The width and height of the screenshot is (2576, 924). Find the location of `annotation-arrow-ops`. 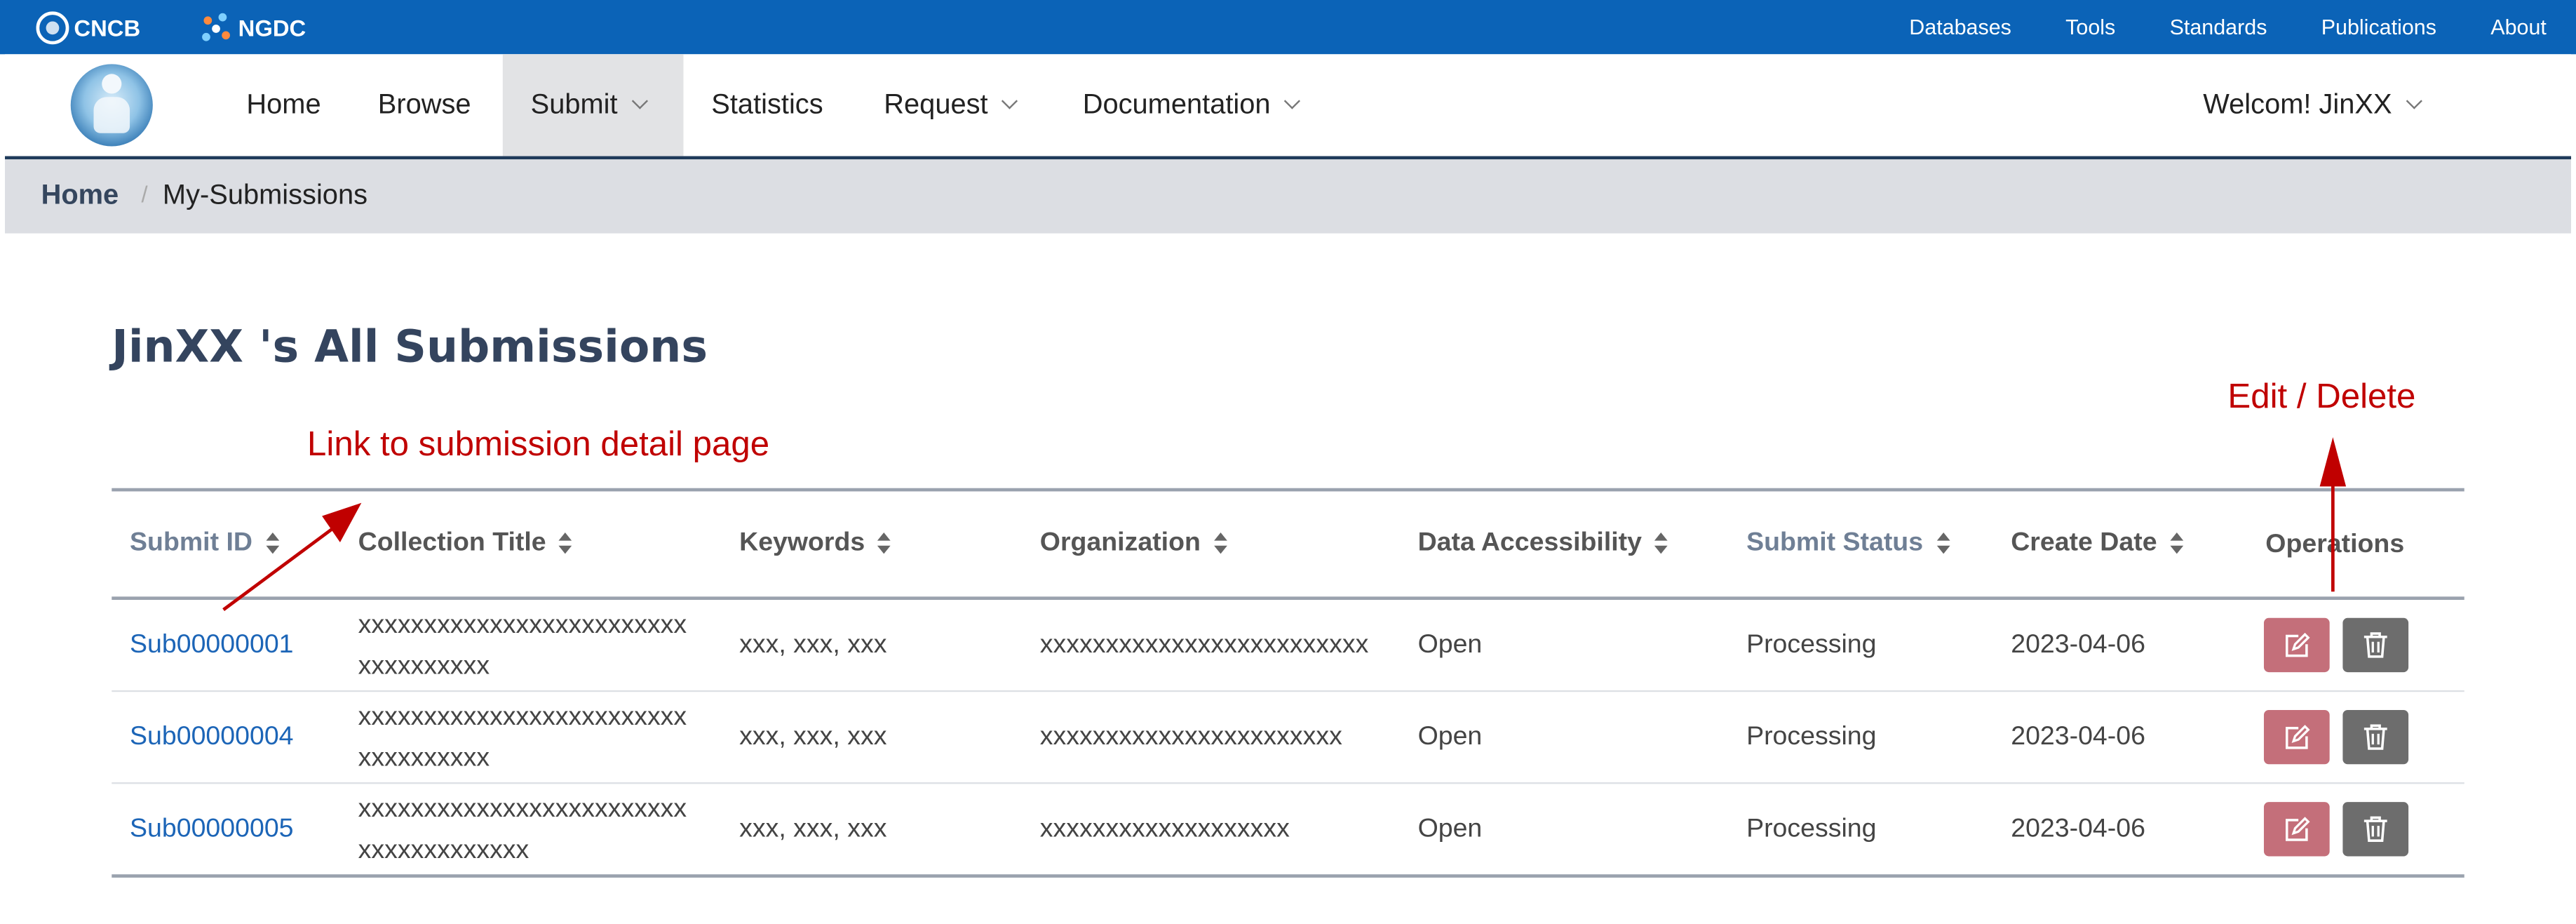

annotation-arrow-ops is located at coordinates (2333, 514).